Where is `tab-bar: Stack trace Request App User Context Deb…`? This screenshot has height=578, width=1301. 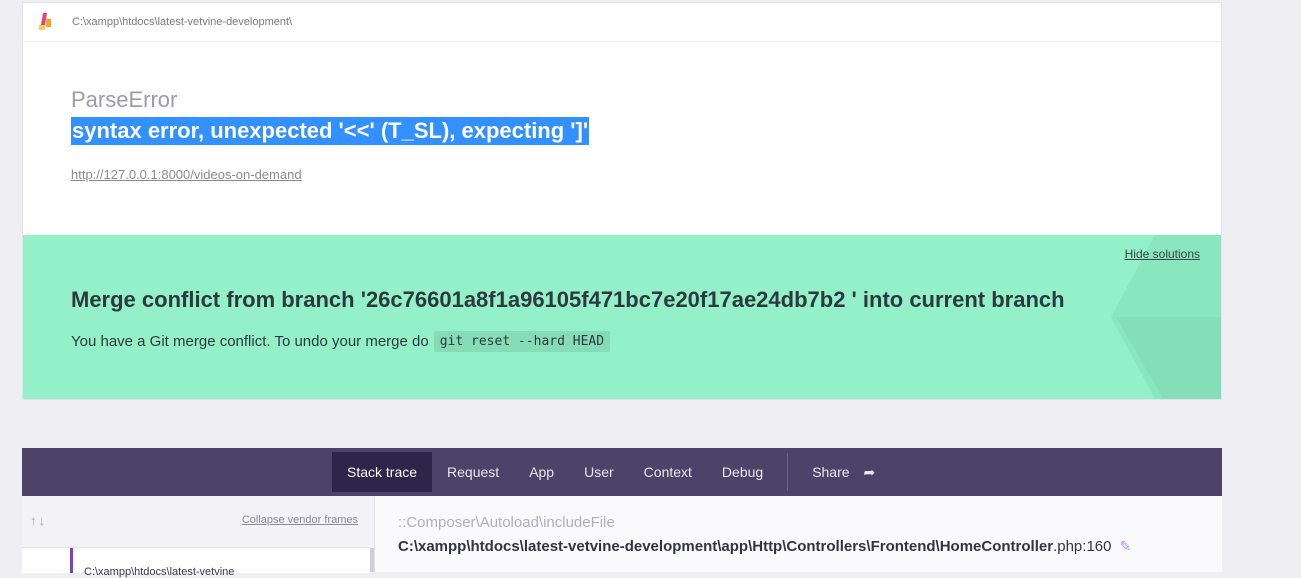
tab-bar: Stack trace Request App User Context Deb… is located at coordinates (622, 472).